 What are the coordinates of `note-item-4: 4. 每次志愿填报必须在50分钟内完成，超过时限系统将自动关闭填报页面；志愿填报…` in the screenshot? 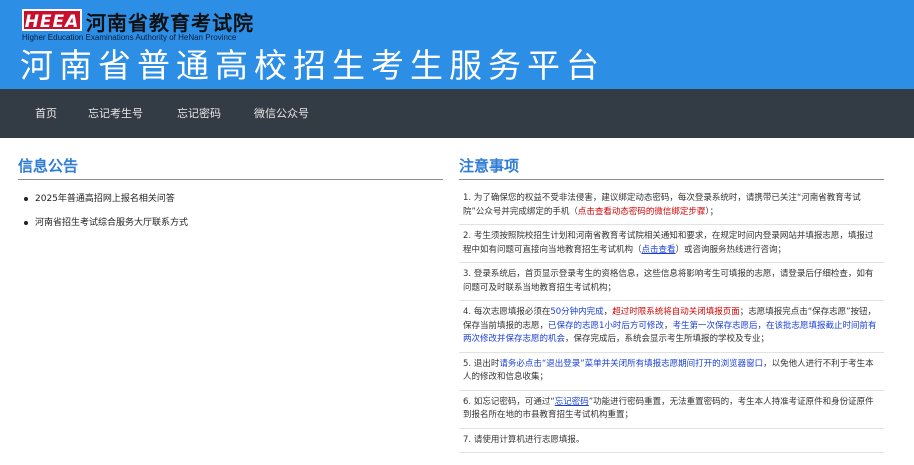 It's located at (671, 327).